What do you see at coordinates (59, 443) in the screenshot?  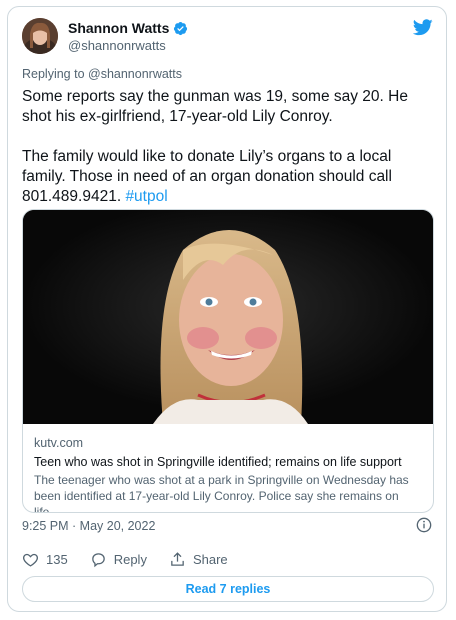 I see `link-domain: kutv.com` at bounding box center [59, 443].